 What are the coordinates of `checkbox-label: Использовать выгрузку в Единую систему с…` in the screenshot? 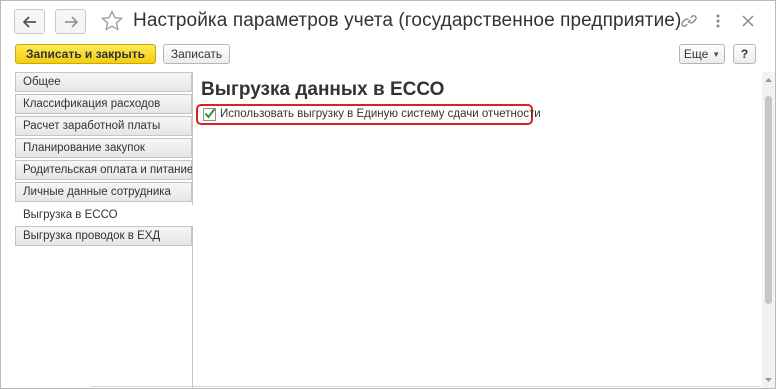 It's located at (380, 114).